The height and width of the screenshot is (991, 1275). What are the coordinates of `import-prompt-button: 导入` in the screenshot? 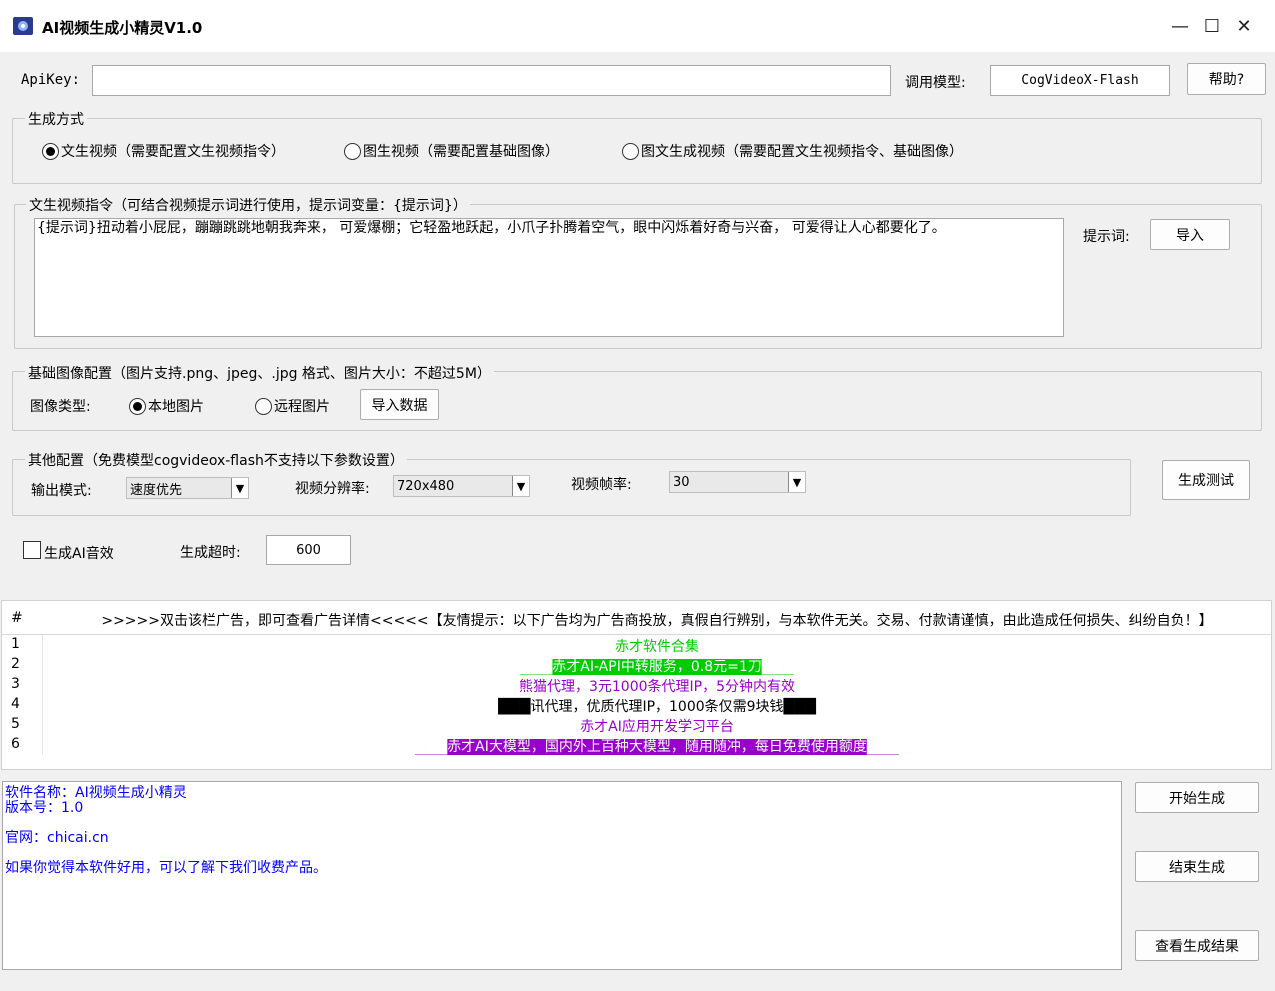 It's located at (1190, 234).